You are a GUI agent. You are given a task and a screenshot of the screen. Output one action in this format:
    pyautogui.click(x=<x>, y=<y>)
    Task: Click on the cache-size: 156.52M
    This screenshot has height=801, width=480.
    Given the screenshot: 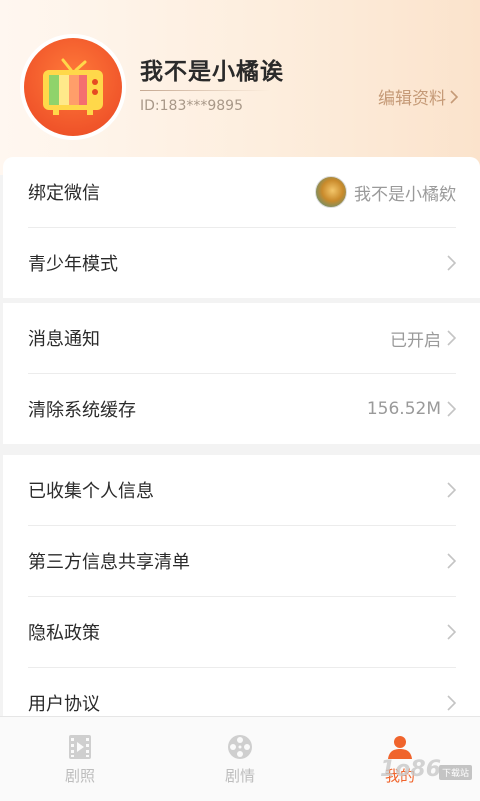 What is the action you would take?
    pyautogui.click(x=403, y=409)
    